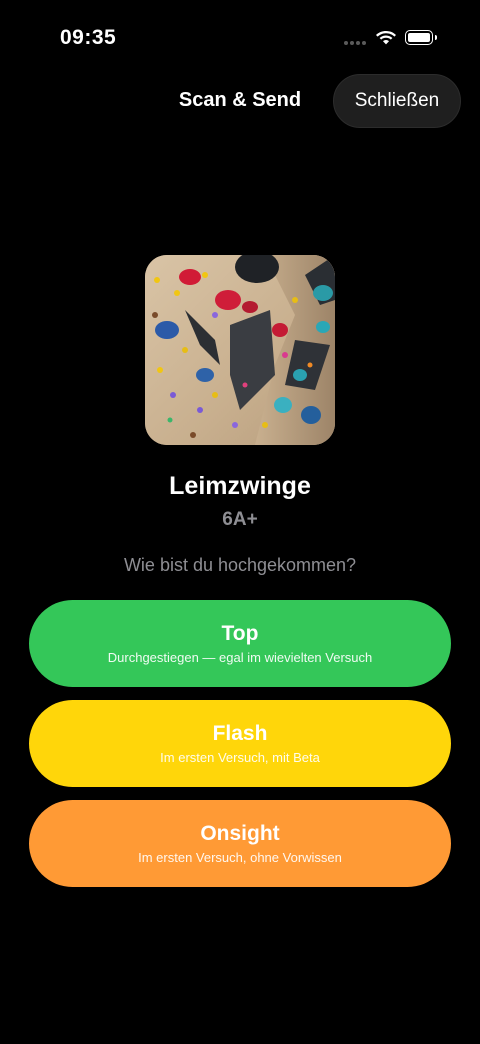 The width and height of the screenshot is (480, 1044). Describe the element at coordinates (397, 101) in the screenshot. I see `close-button: Schließen` at that location.